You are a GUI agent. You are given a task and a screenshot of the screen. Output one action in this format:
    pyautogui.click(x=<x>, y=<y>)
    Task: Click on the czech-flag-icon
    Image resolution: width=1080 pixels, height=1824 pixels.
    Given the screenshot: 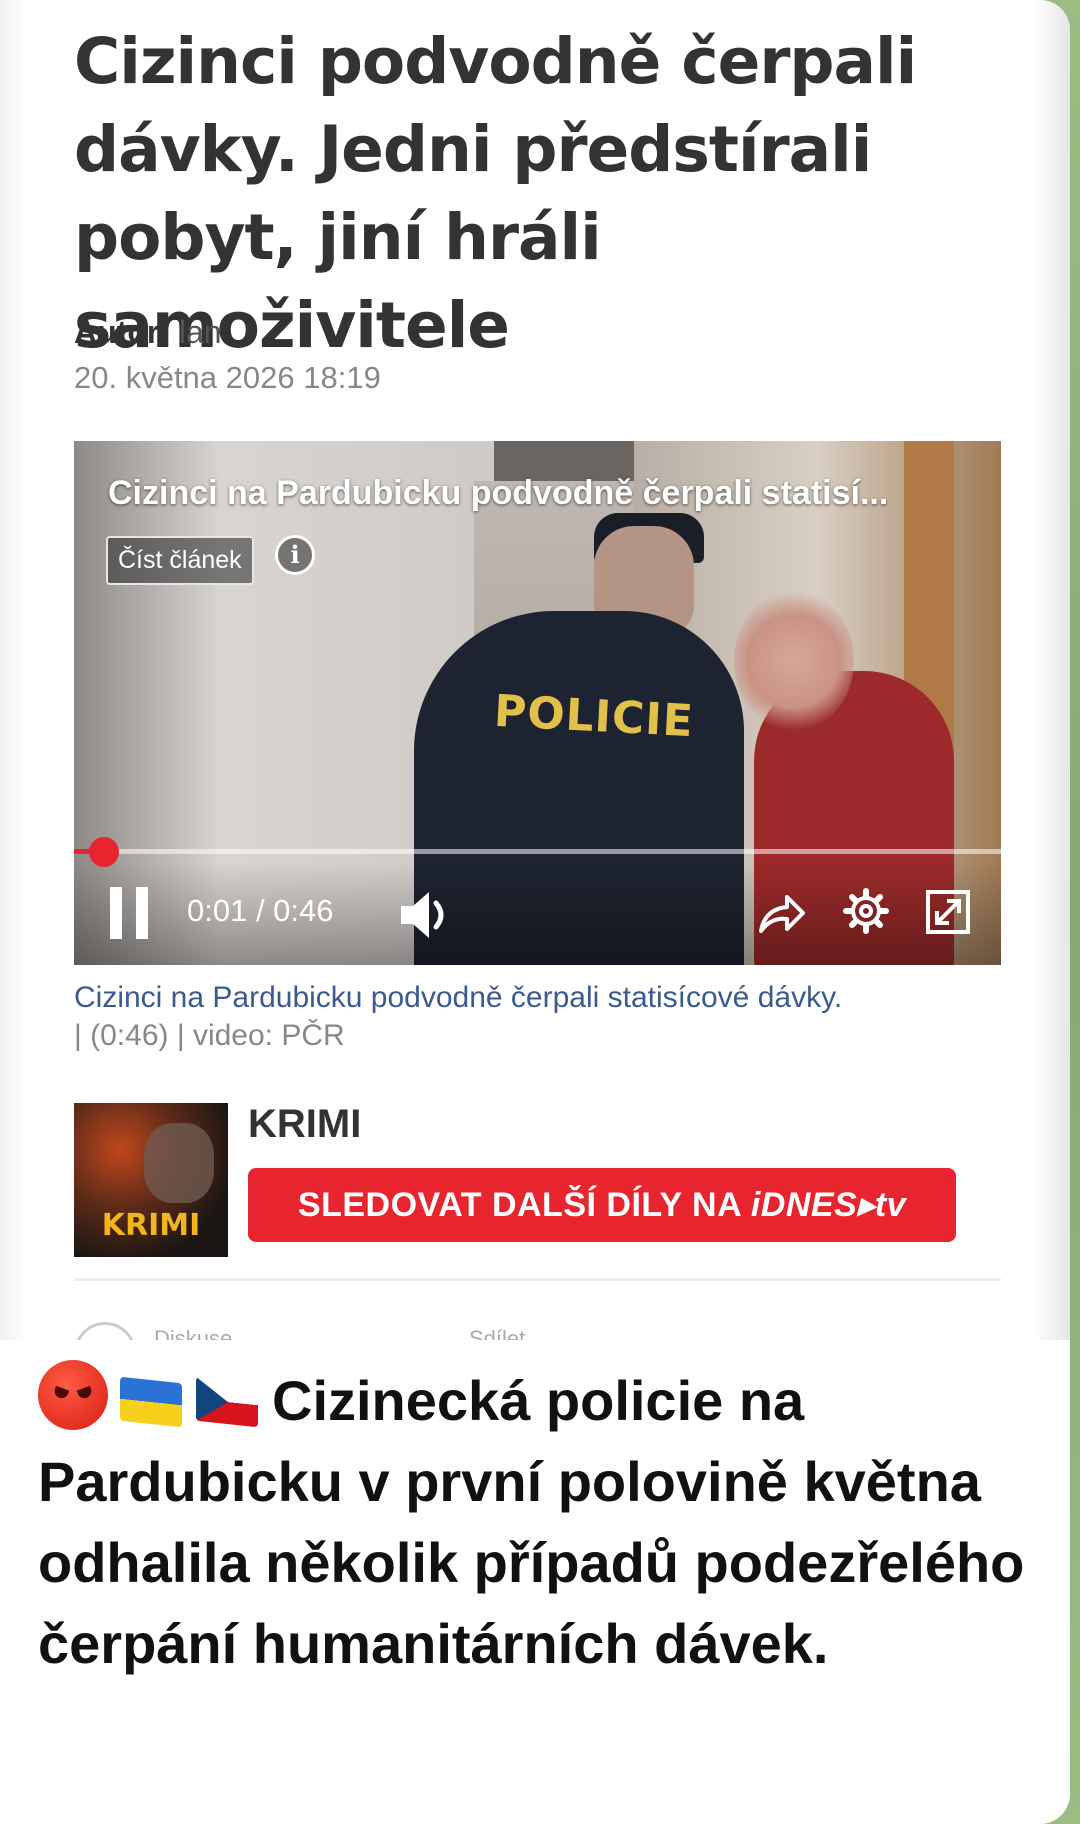 What is the action you would take?
    pyautogui.click(x=227, y=1402)
    